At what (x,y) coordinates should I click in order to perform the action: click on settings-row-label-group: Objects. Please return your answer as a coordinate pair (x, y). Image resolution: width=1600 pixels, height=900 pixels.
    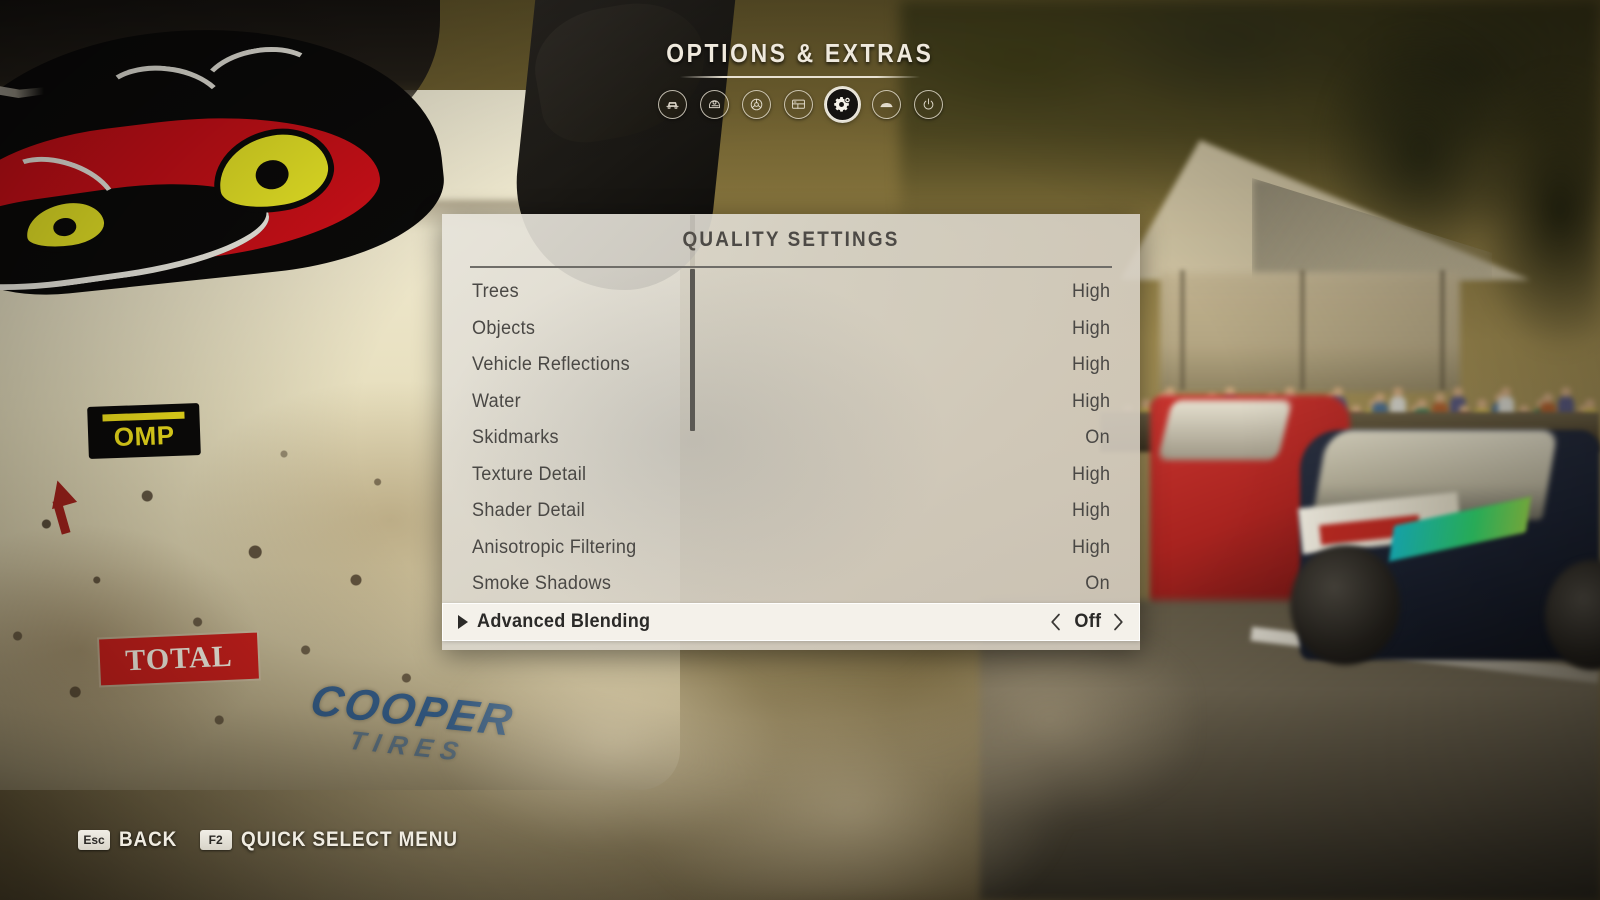
    Looking at the image, I should click on (505, 329).